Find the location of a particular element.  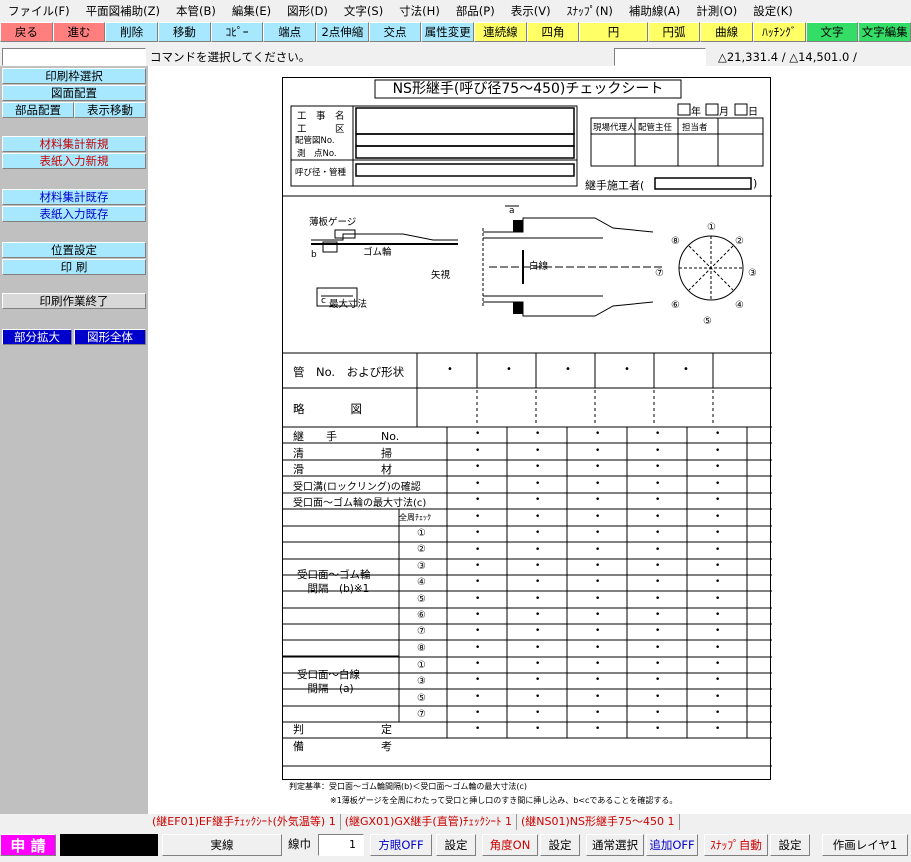

snap-settings-button: 設定 is located at coordinates (790, 845).